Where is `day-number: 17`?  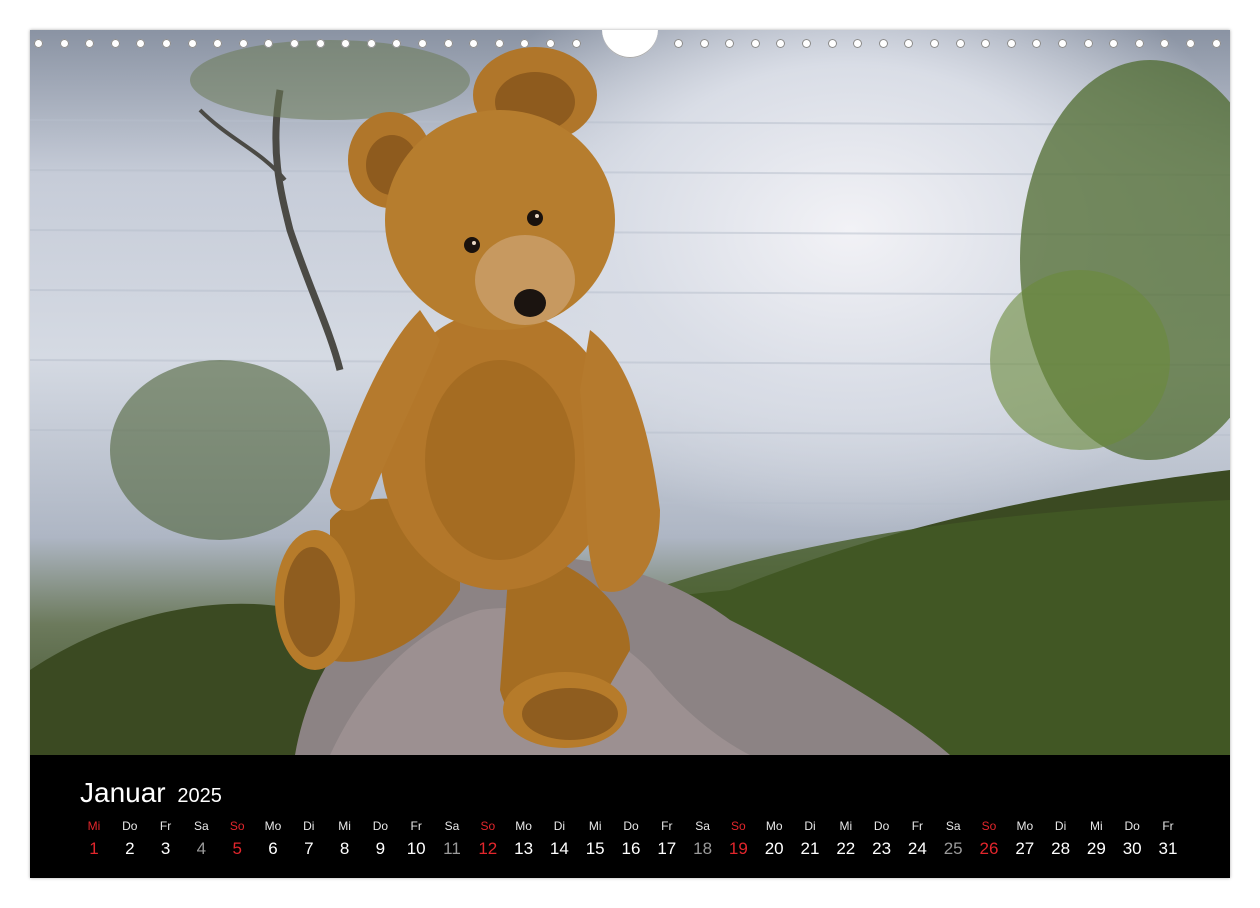
day-number: 17 is located at coordinates (667, 848).